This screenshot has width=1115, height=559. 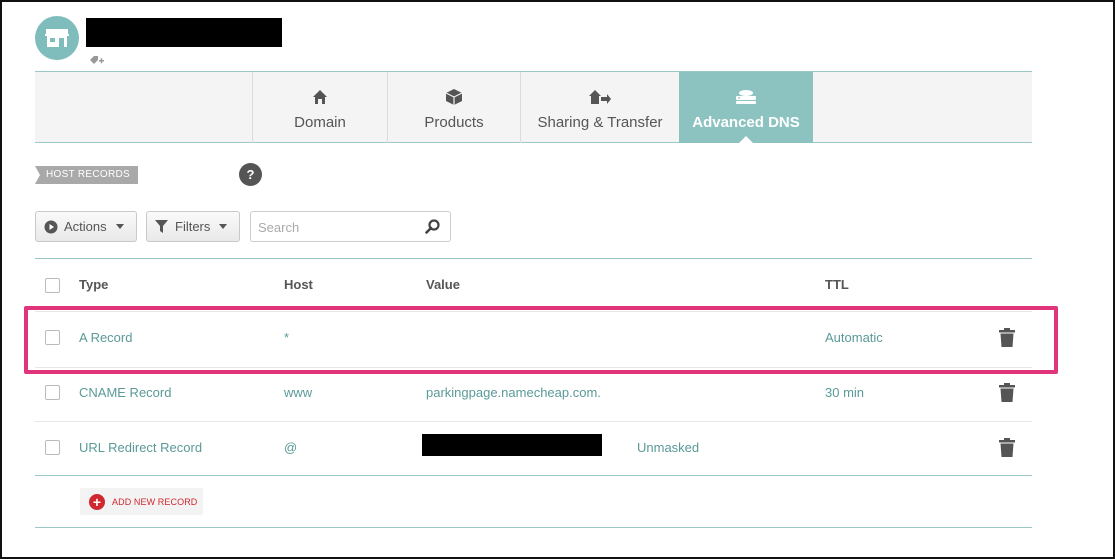 I want to click on tab-domain: Domain, so click(x=319, y=107).